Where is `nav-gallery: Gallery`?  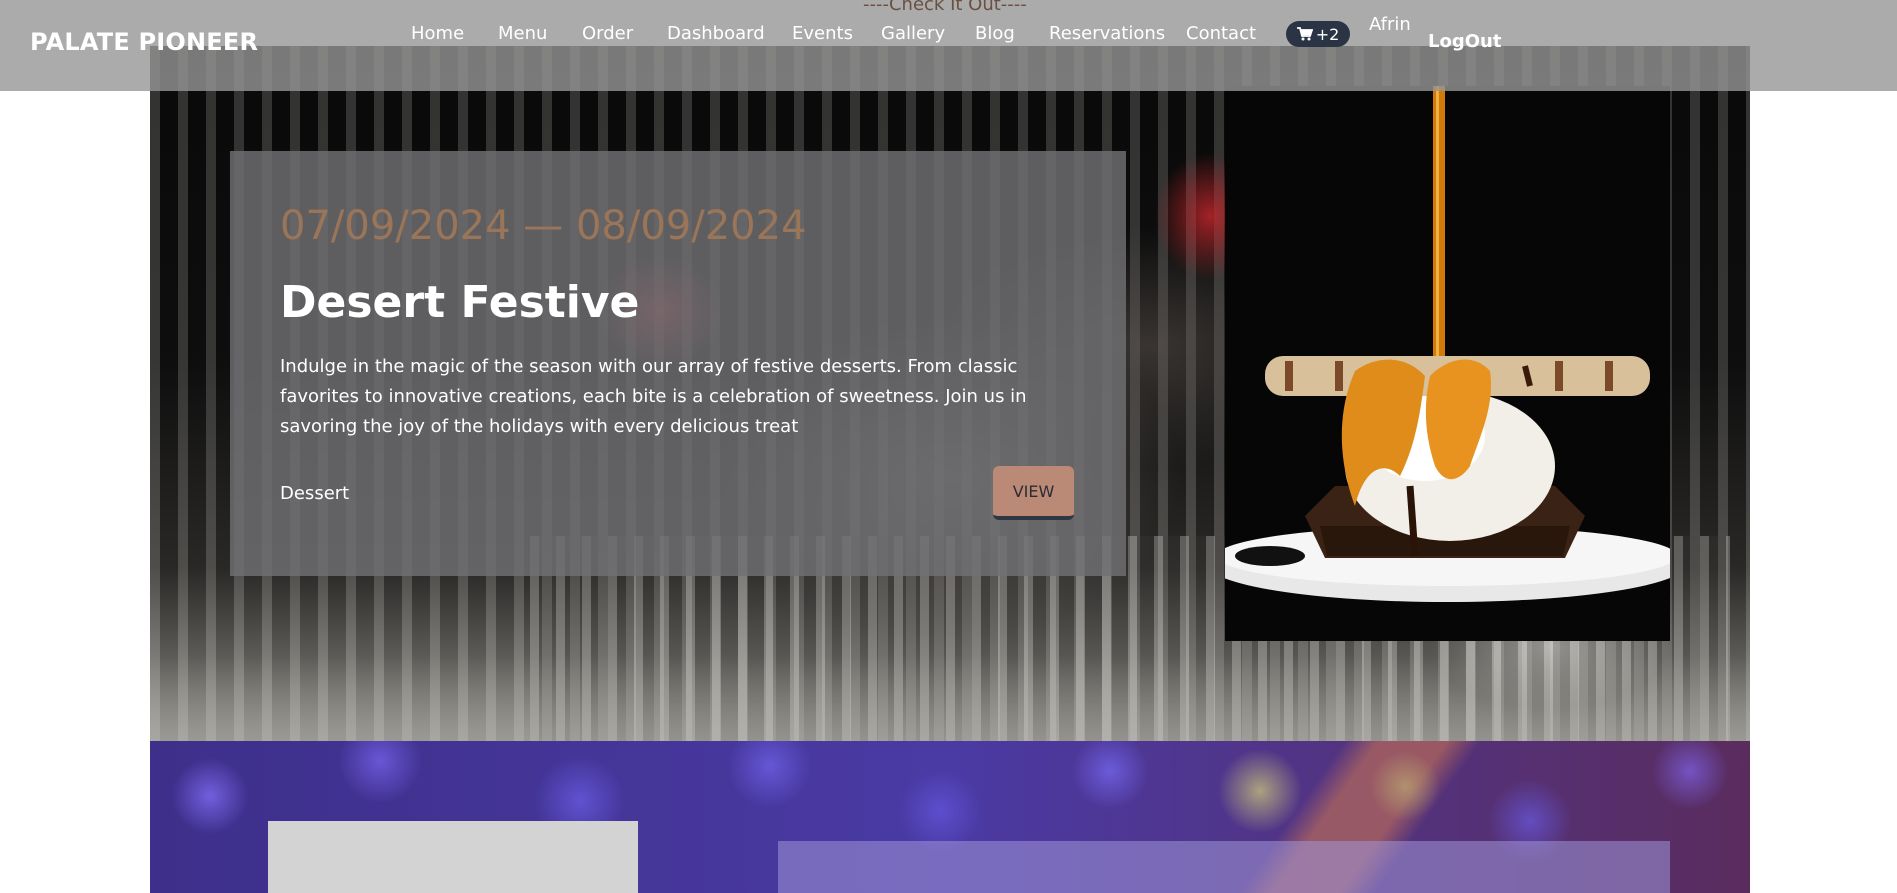 nav-gallery: Gallery is located at coordinates (913, 33).